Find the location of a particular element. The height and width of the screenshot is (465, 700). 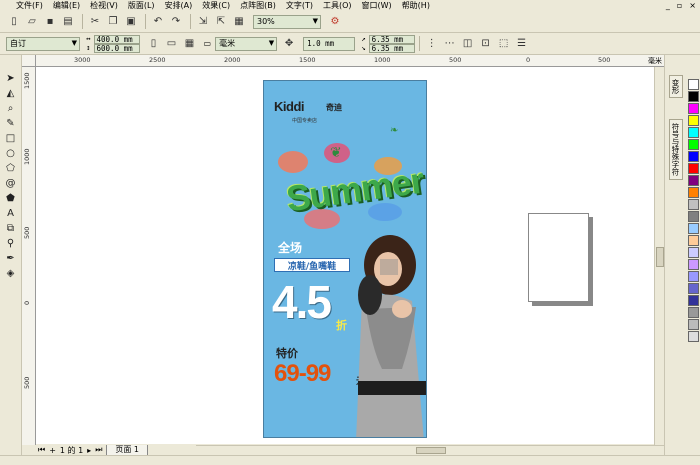

import-icon: ⇲ is located at coordinates (203, 22).